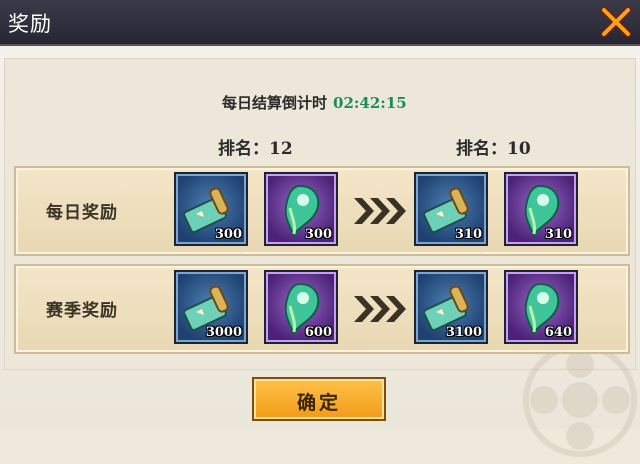 The image size is (640, 464). I want to click on countdown-label: 每日结算倒计时, so click(275, 103).